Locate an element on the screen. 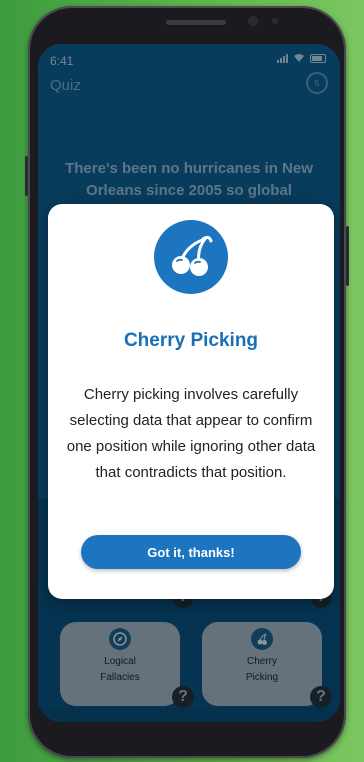 Image resolution: width=364 pixels, height=762 pixels. phone-speaker is located at coordinates (196, 22).